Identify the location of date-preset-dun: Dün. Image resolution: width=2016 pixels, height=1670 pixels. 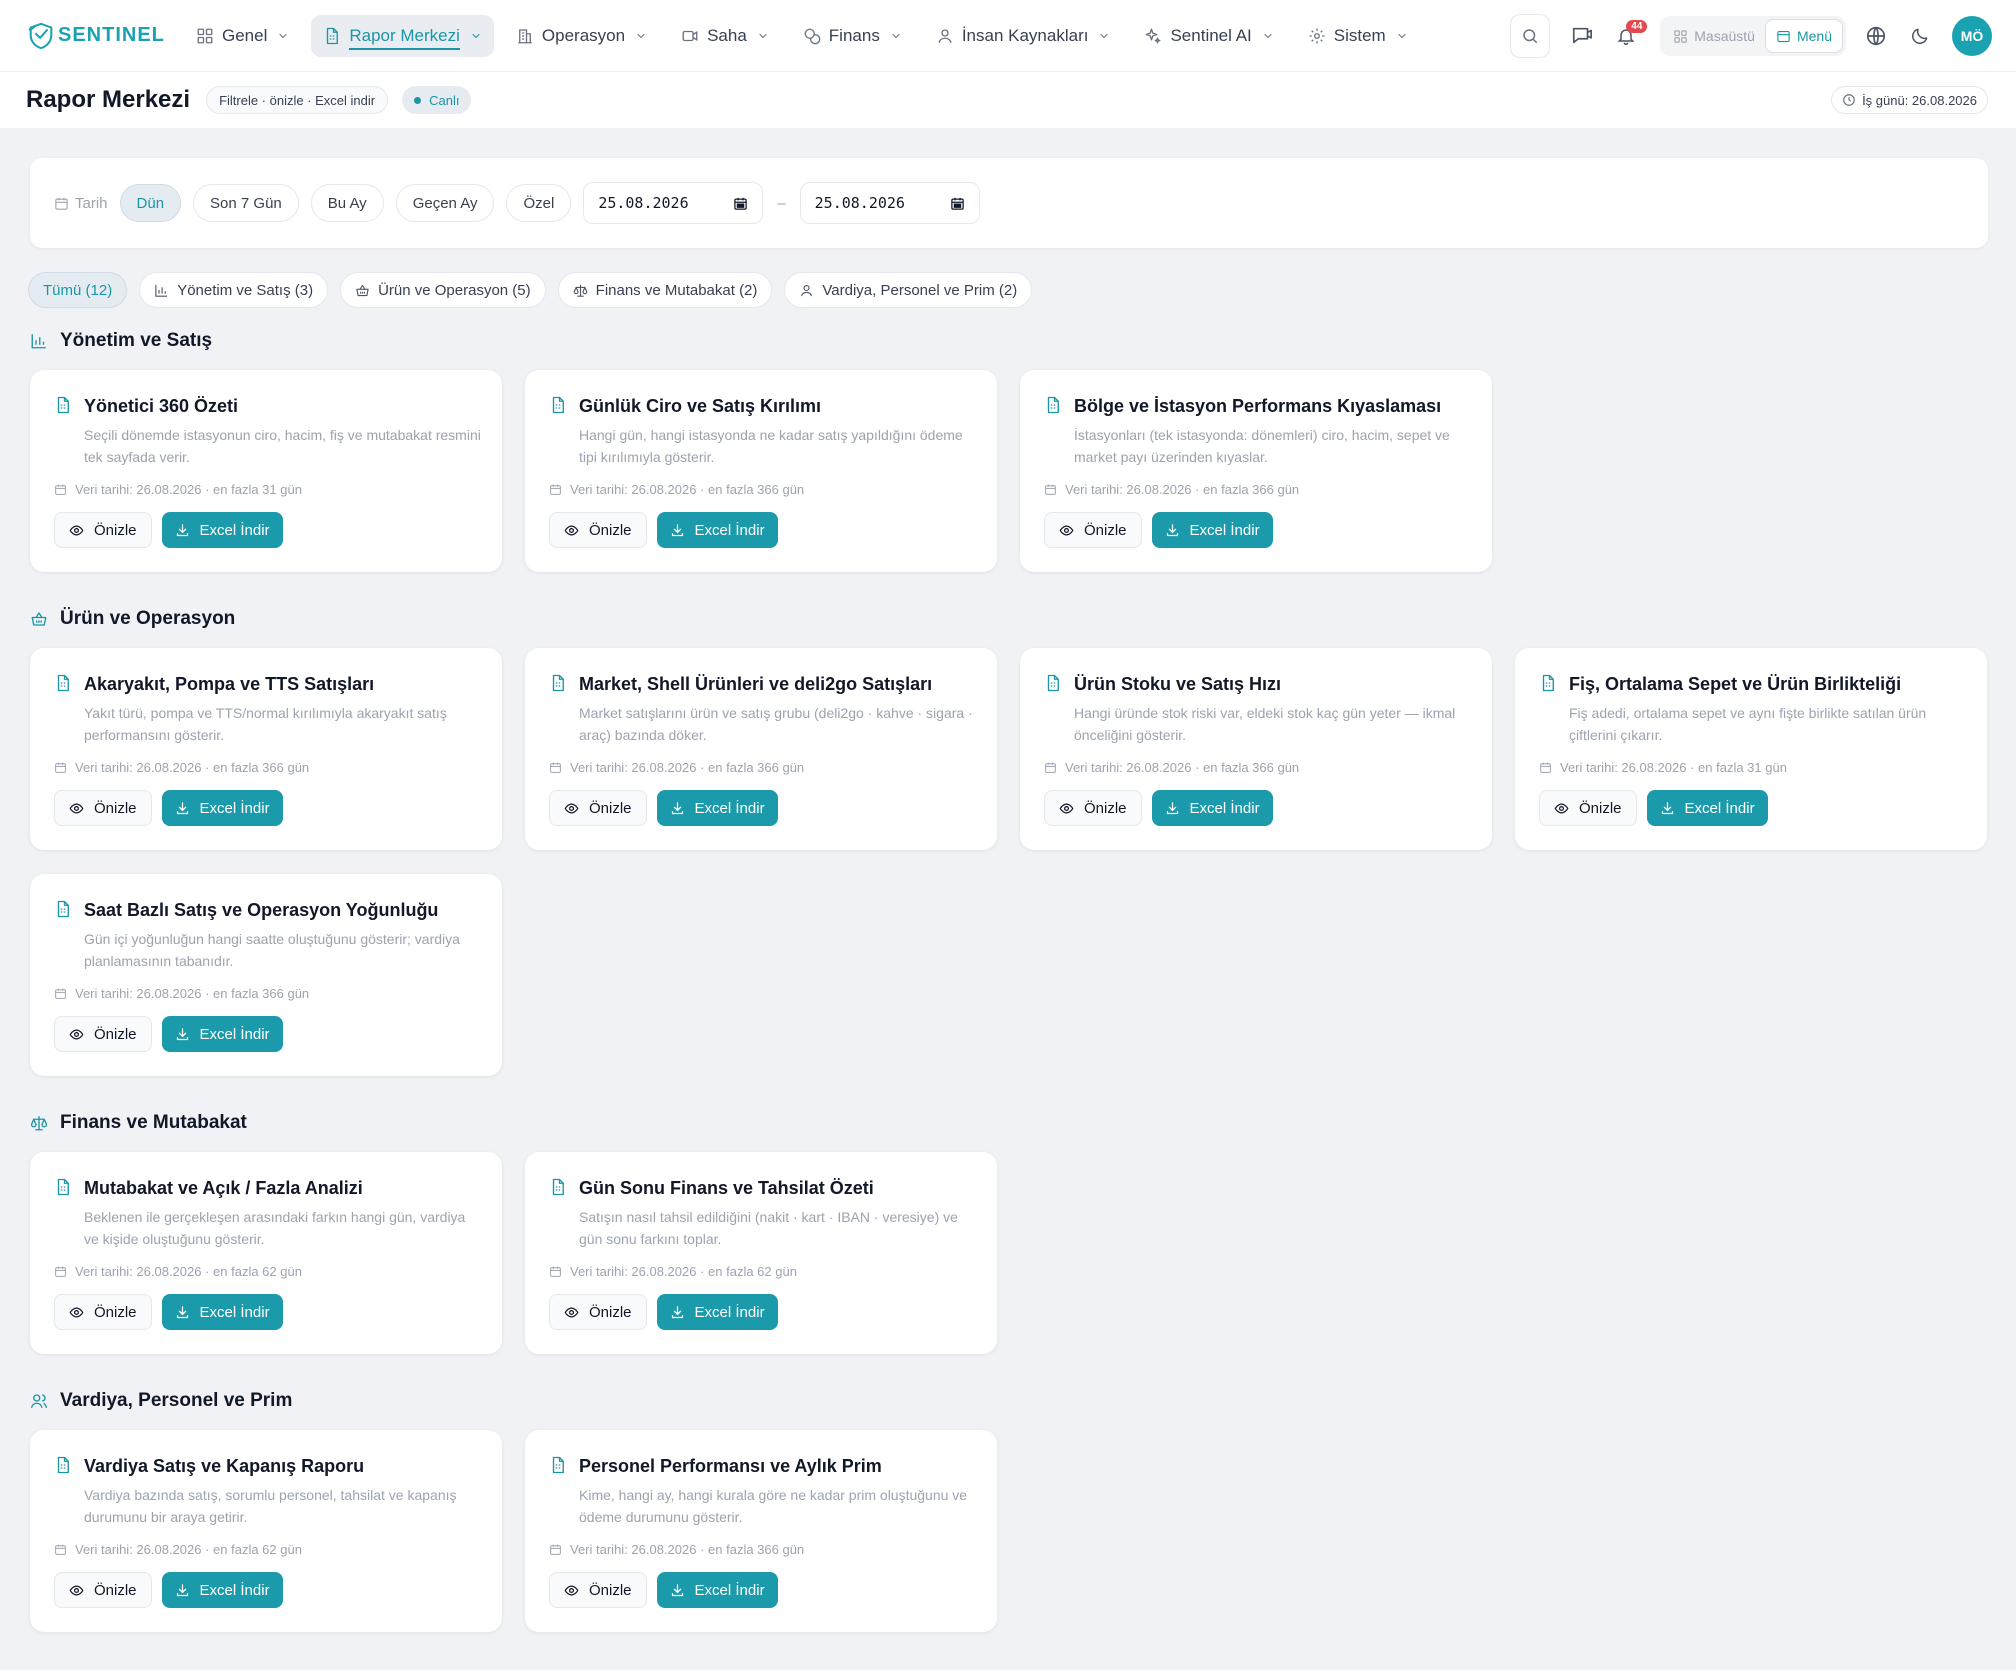
(150, 203).